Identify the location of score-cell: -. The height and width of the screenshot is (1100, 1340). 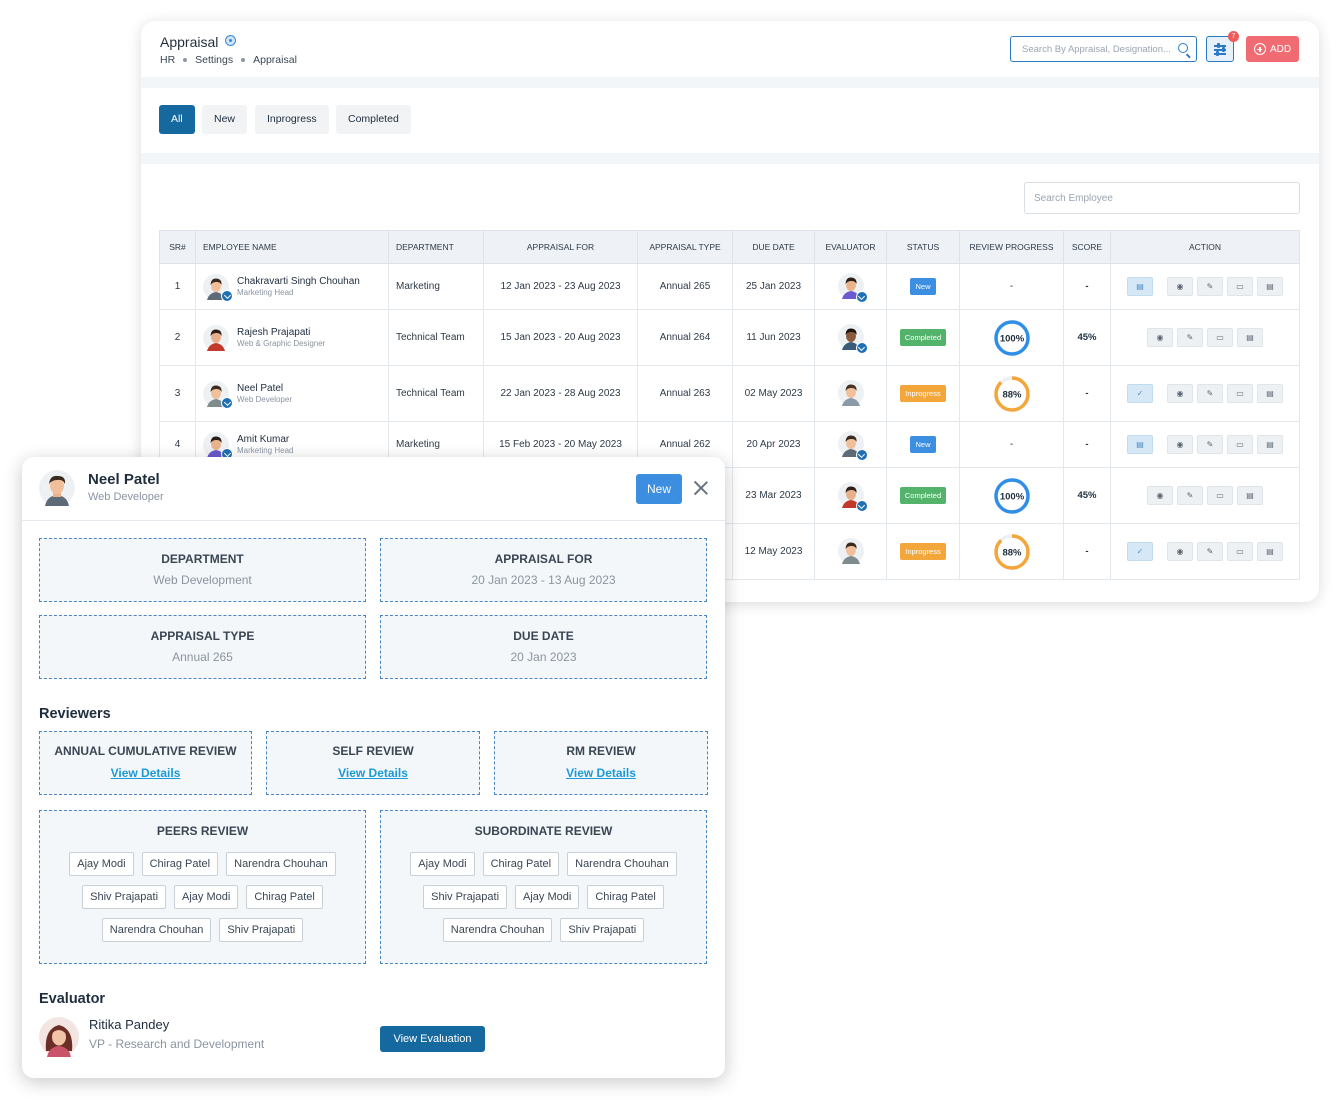
(1087, 393).